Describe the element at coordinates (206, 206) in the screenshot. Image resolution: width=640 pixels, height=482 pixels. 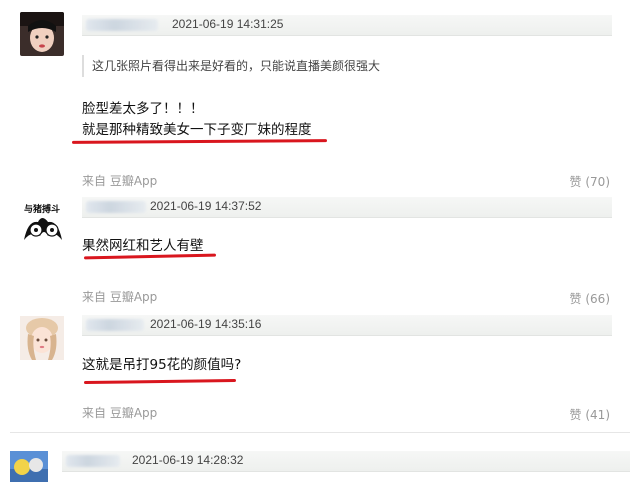
I see `comment-timestamp: 2021-06-19 14:37:52` at that location.